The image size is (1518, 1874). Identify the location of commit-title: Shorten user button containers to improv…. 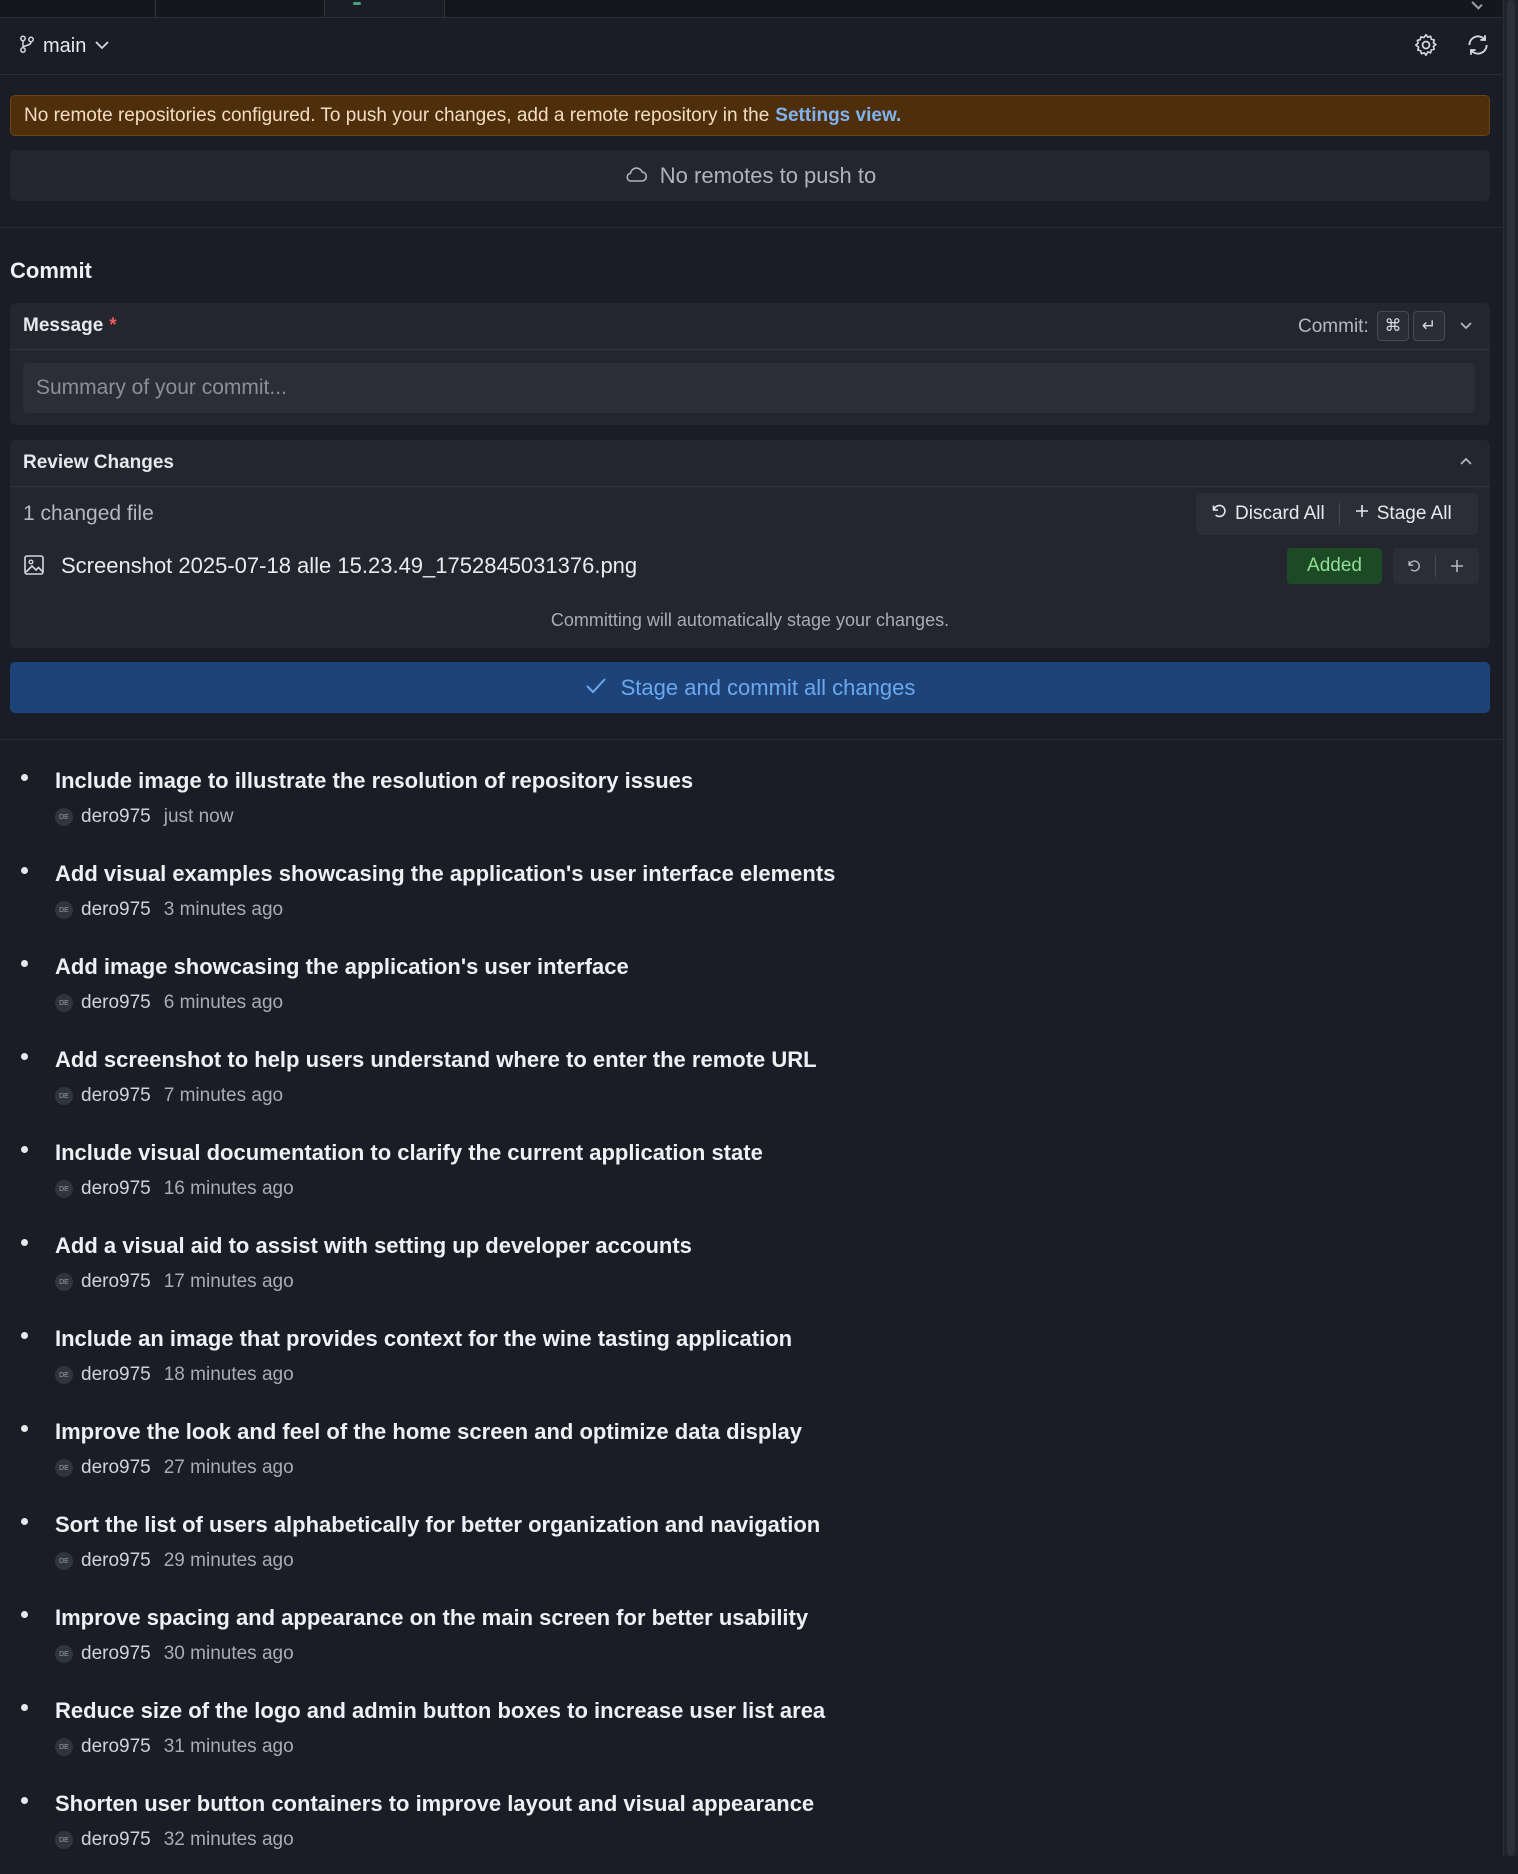
(434, 1804).